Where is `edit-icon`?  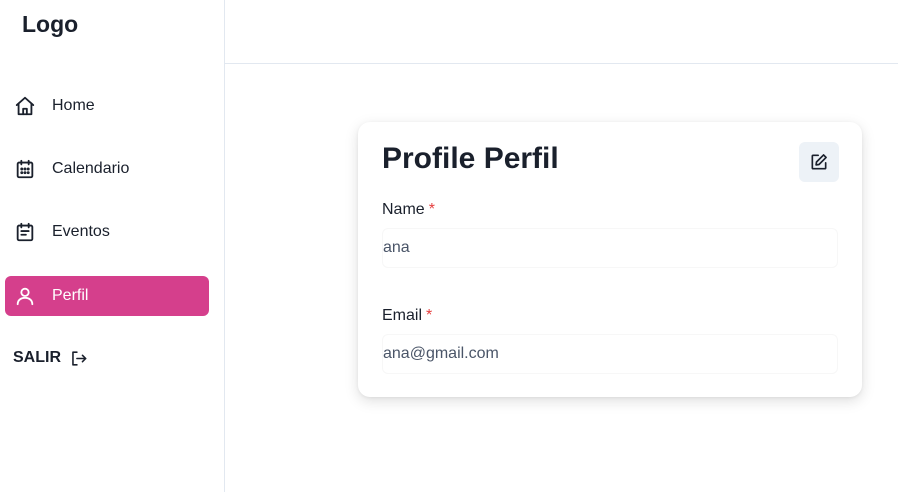 edit-icon is located at coordinates (819, 162).